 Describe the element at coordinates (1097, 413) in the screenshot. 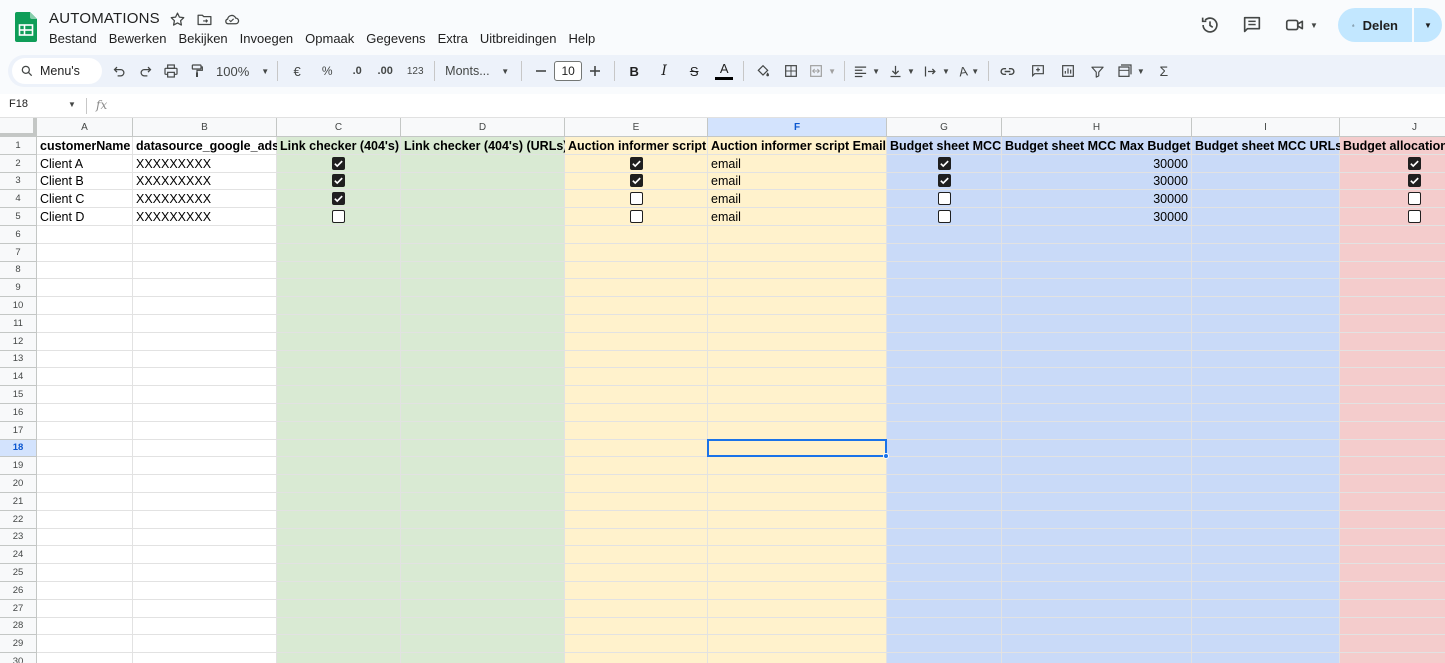

I see `cell-h16` at that location.